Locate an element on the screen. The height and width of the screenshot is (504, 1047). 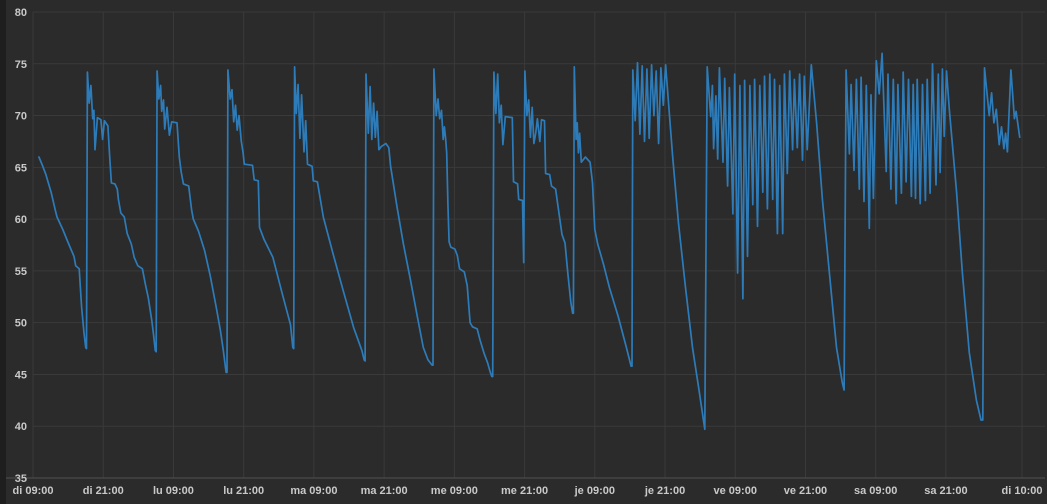
x-tick-label: di 10:00 is located at coordinates (1022, 491).